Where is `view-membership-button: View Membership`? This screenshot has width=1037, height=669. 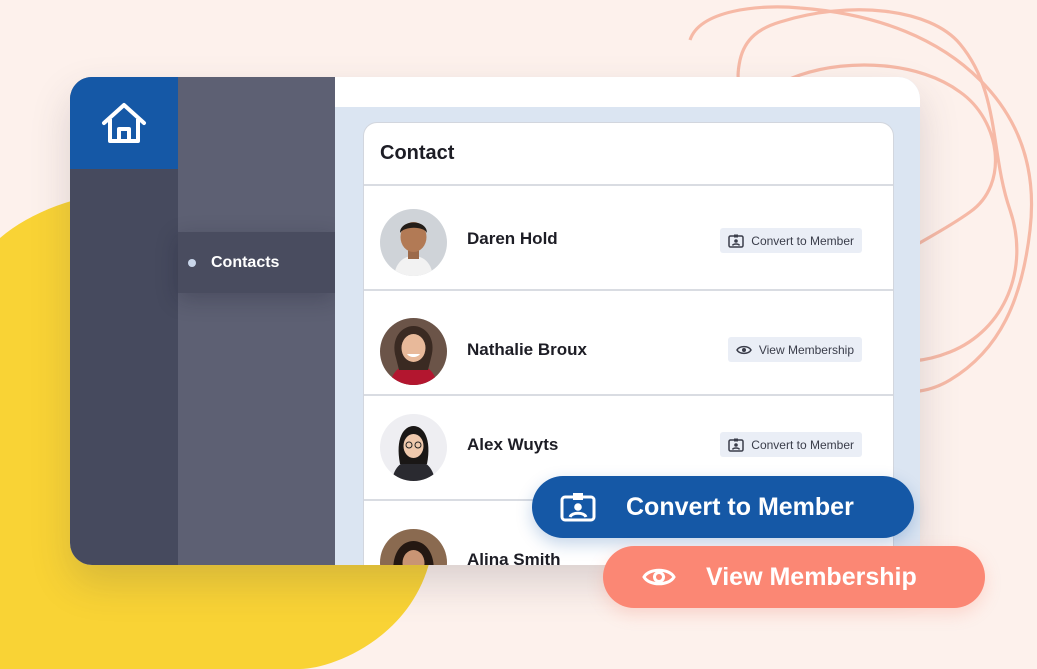
view-membership-button: View Membership is located at coordinates (794, 349).